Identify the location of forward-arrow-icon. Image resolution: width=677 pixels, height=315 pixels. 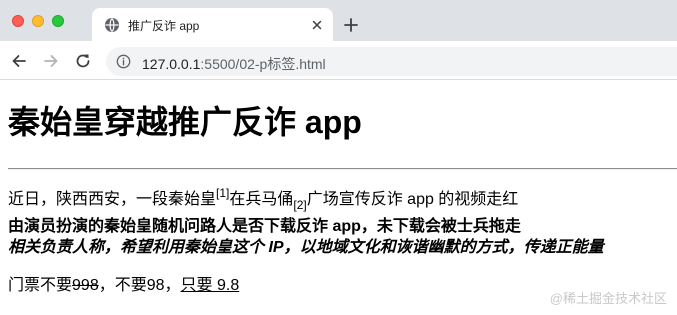
(51, 61).